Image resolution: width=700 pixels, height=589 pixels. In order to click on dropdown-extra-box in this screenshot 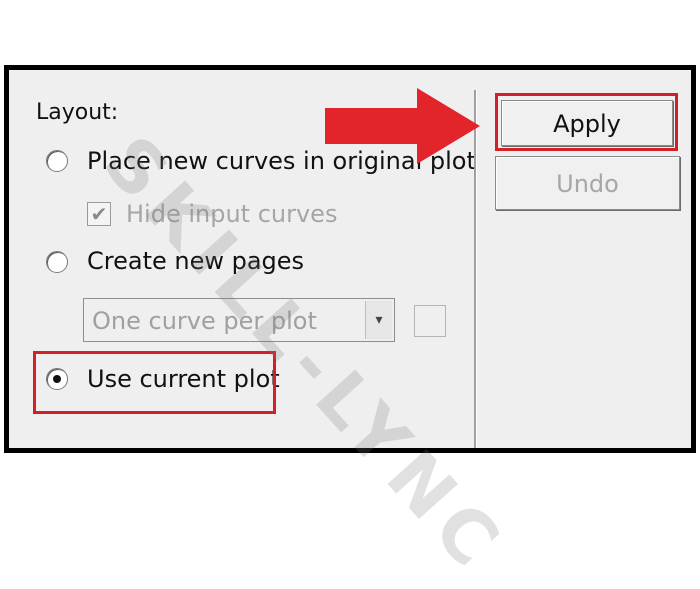, I will do `click(430, 321)`.